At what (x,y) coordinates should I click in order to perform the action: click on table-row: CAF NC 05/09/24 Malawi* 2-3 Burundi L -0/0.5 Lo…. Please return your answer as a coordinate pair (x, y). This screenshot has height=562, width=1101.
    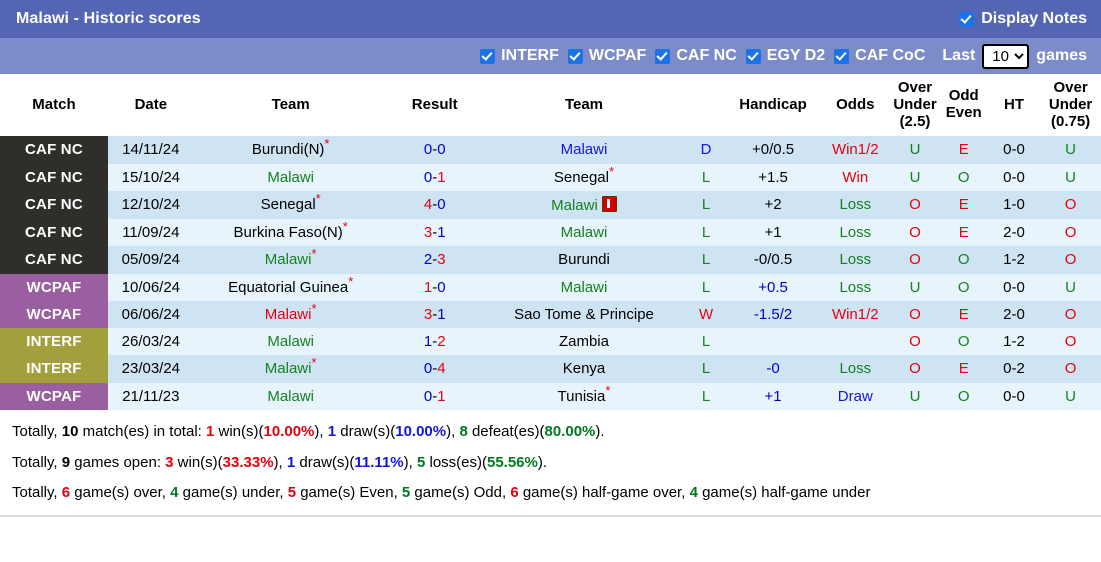
    Looking at the image, I should click on (550, 260).